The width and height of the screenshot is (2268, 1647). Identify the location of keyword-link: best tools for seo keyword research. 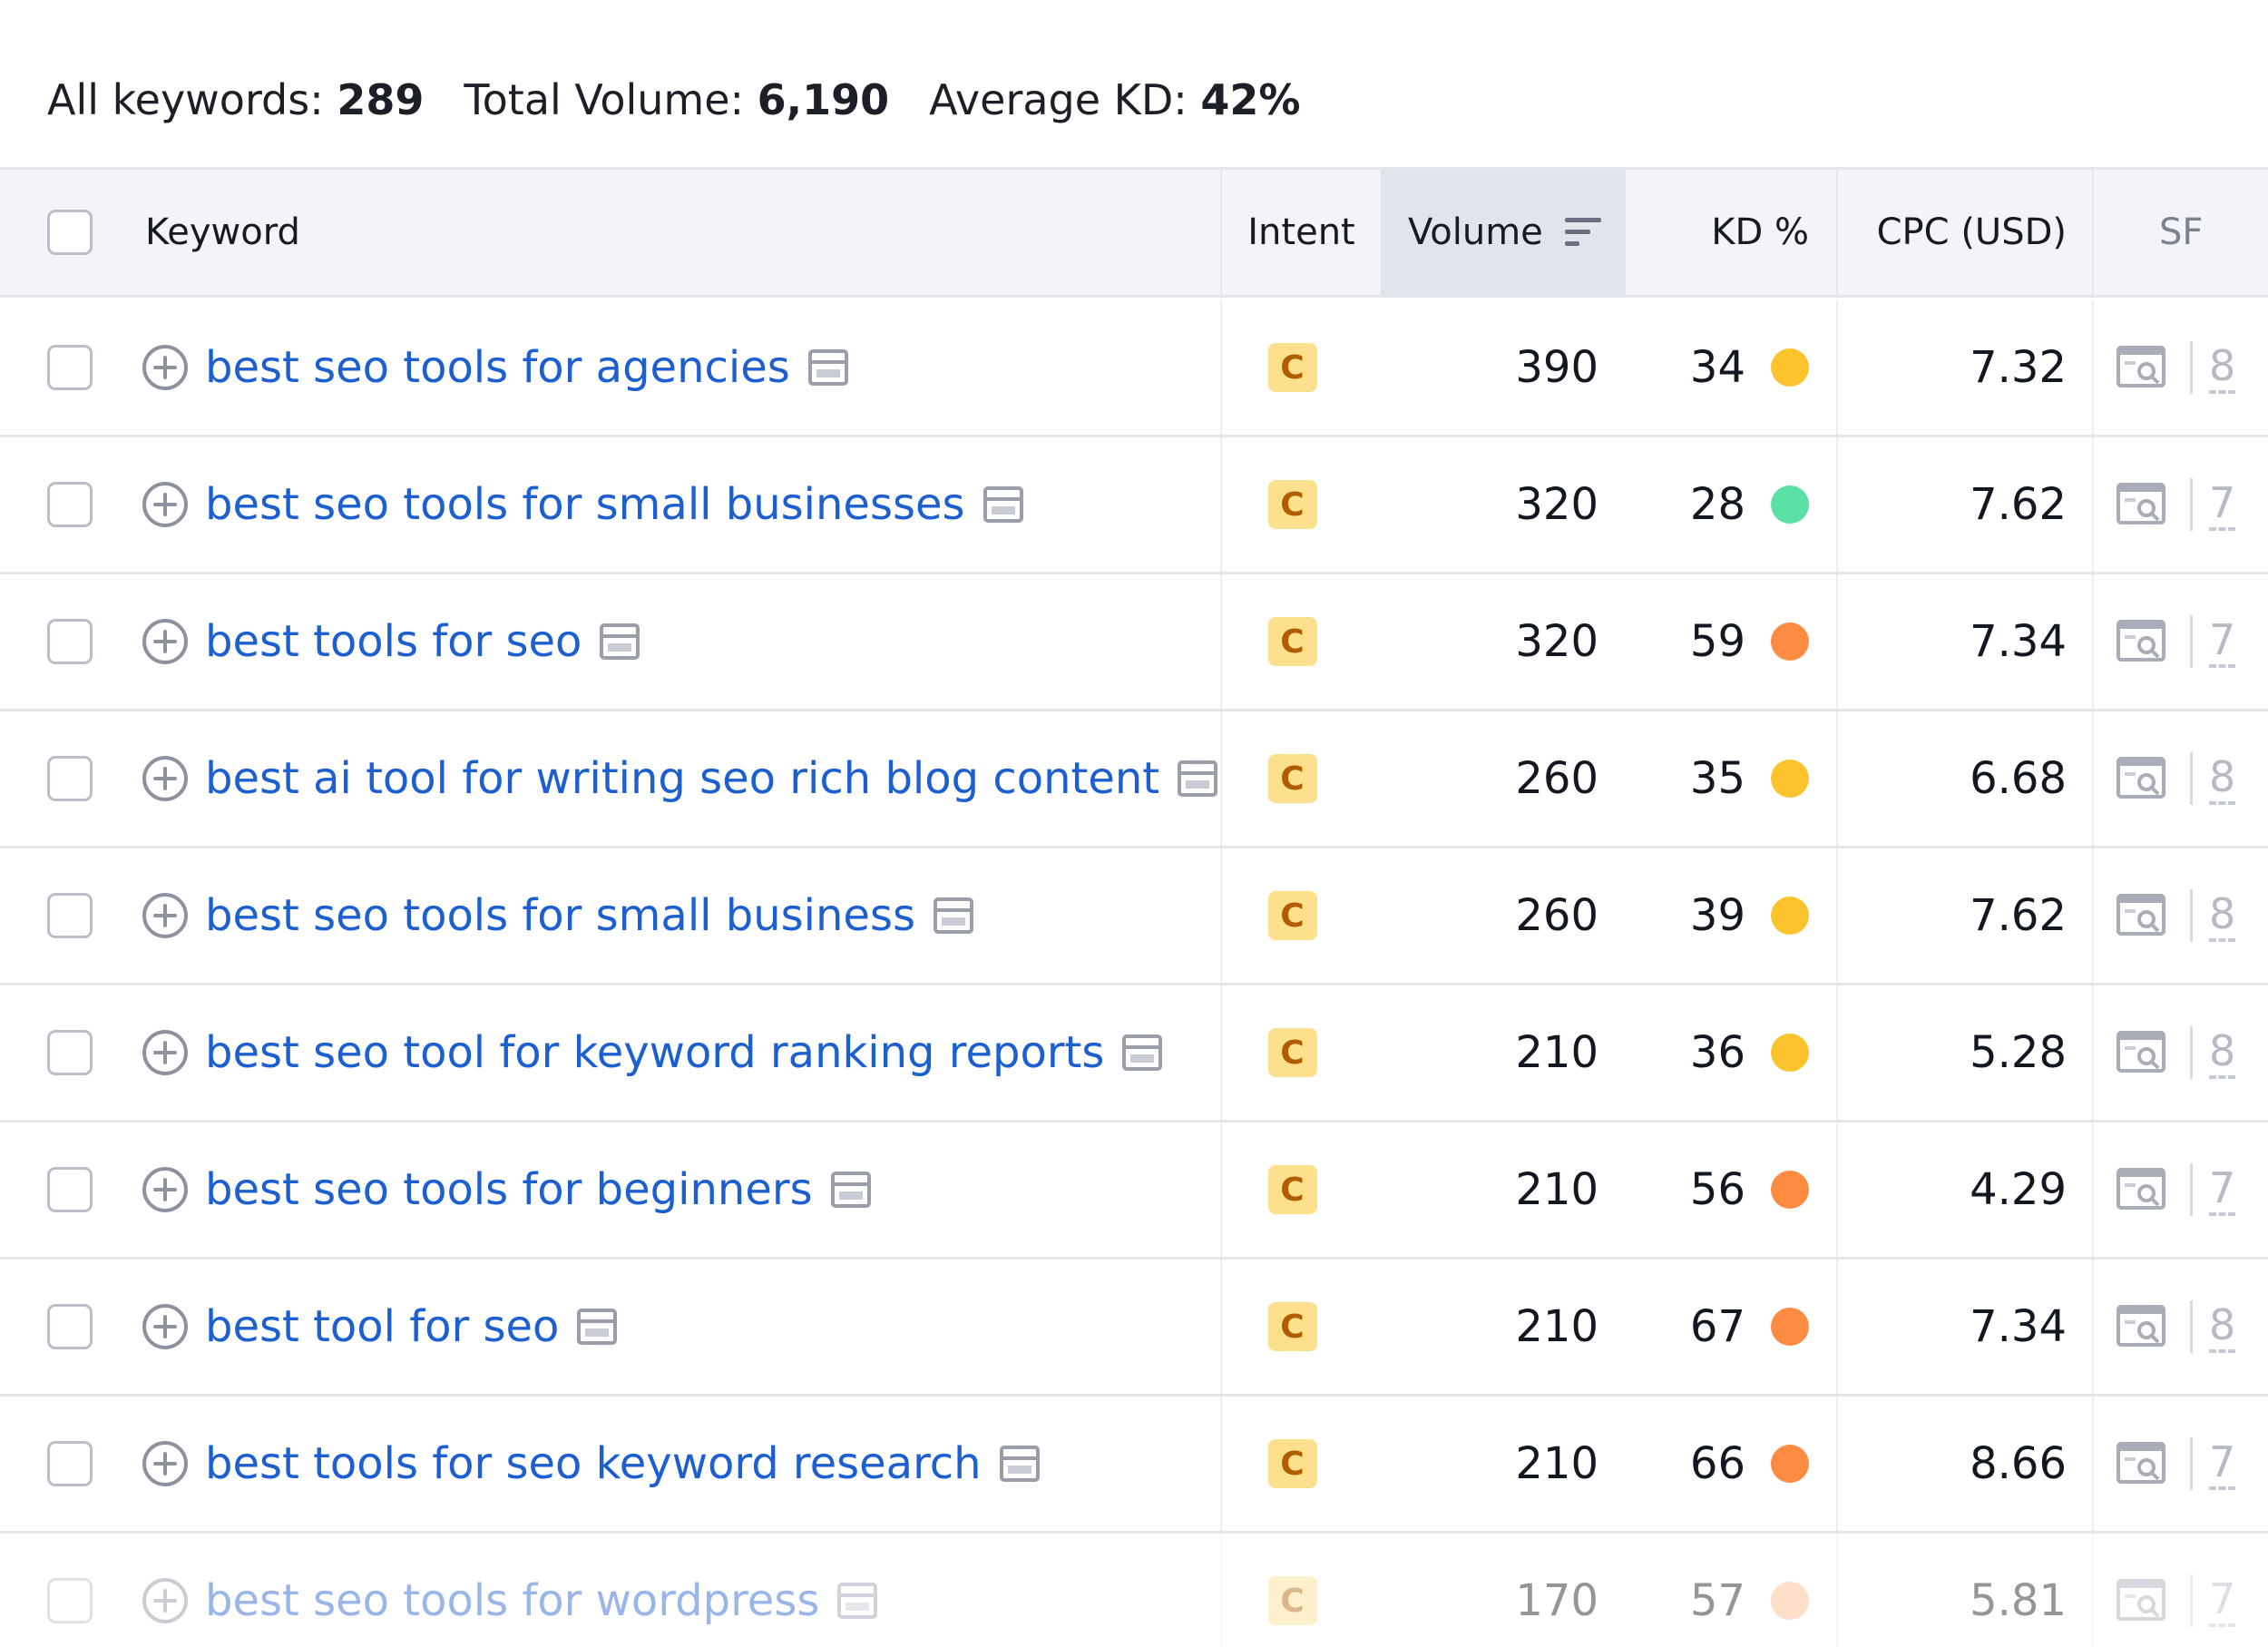
(594, 1463).